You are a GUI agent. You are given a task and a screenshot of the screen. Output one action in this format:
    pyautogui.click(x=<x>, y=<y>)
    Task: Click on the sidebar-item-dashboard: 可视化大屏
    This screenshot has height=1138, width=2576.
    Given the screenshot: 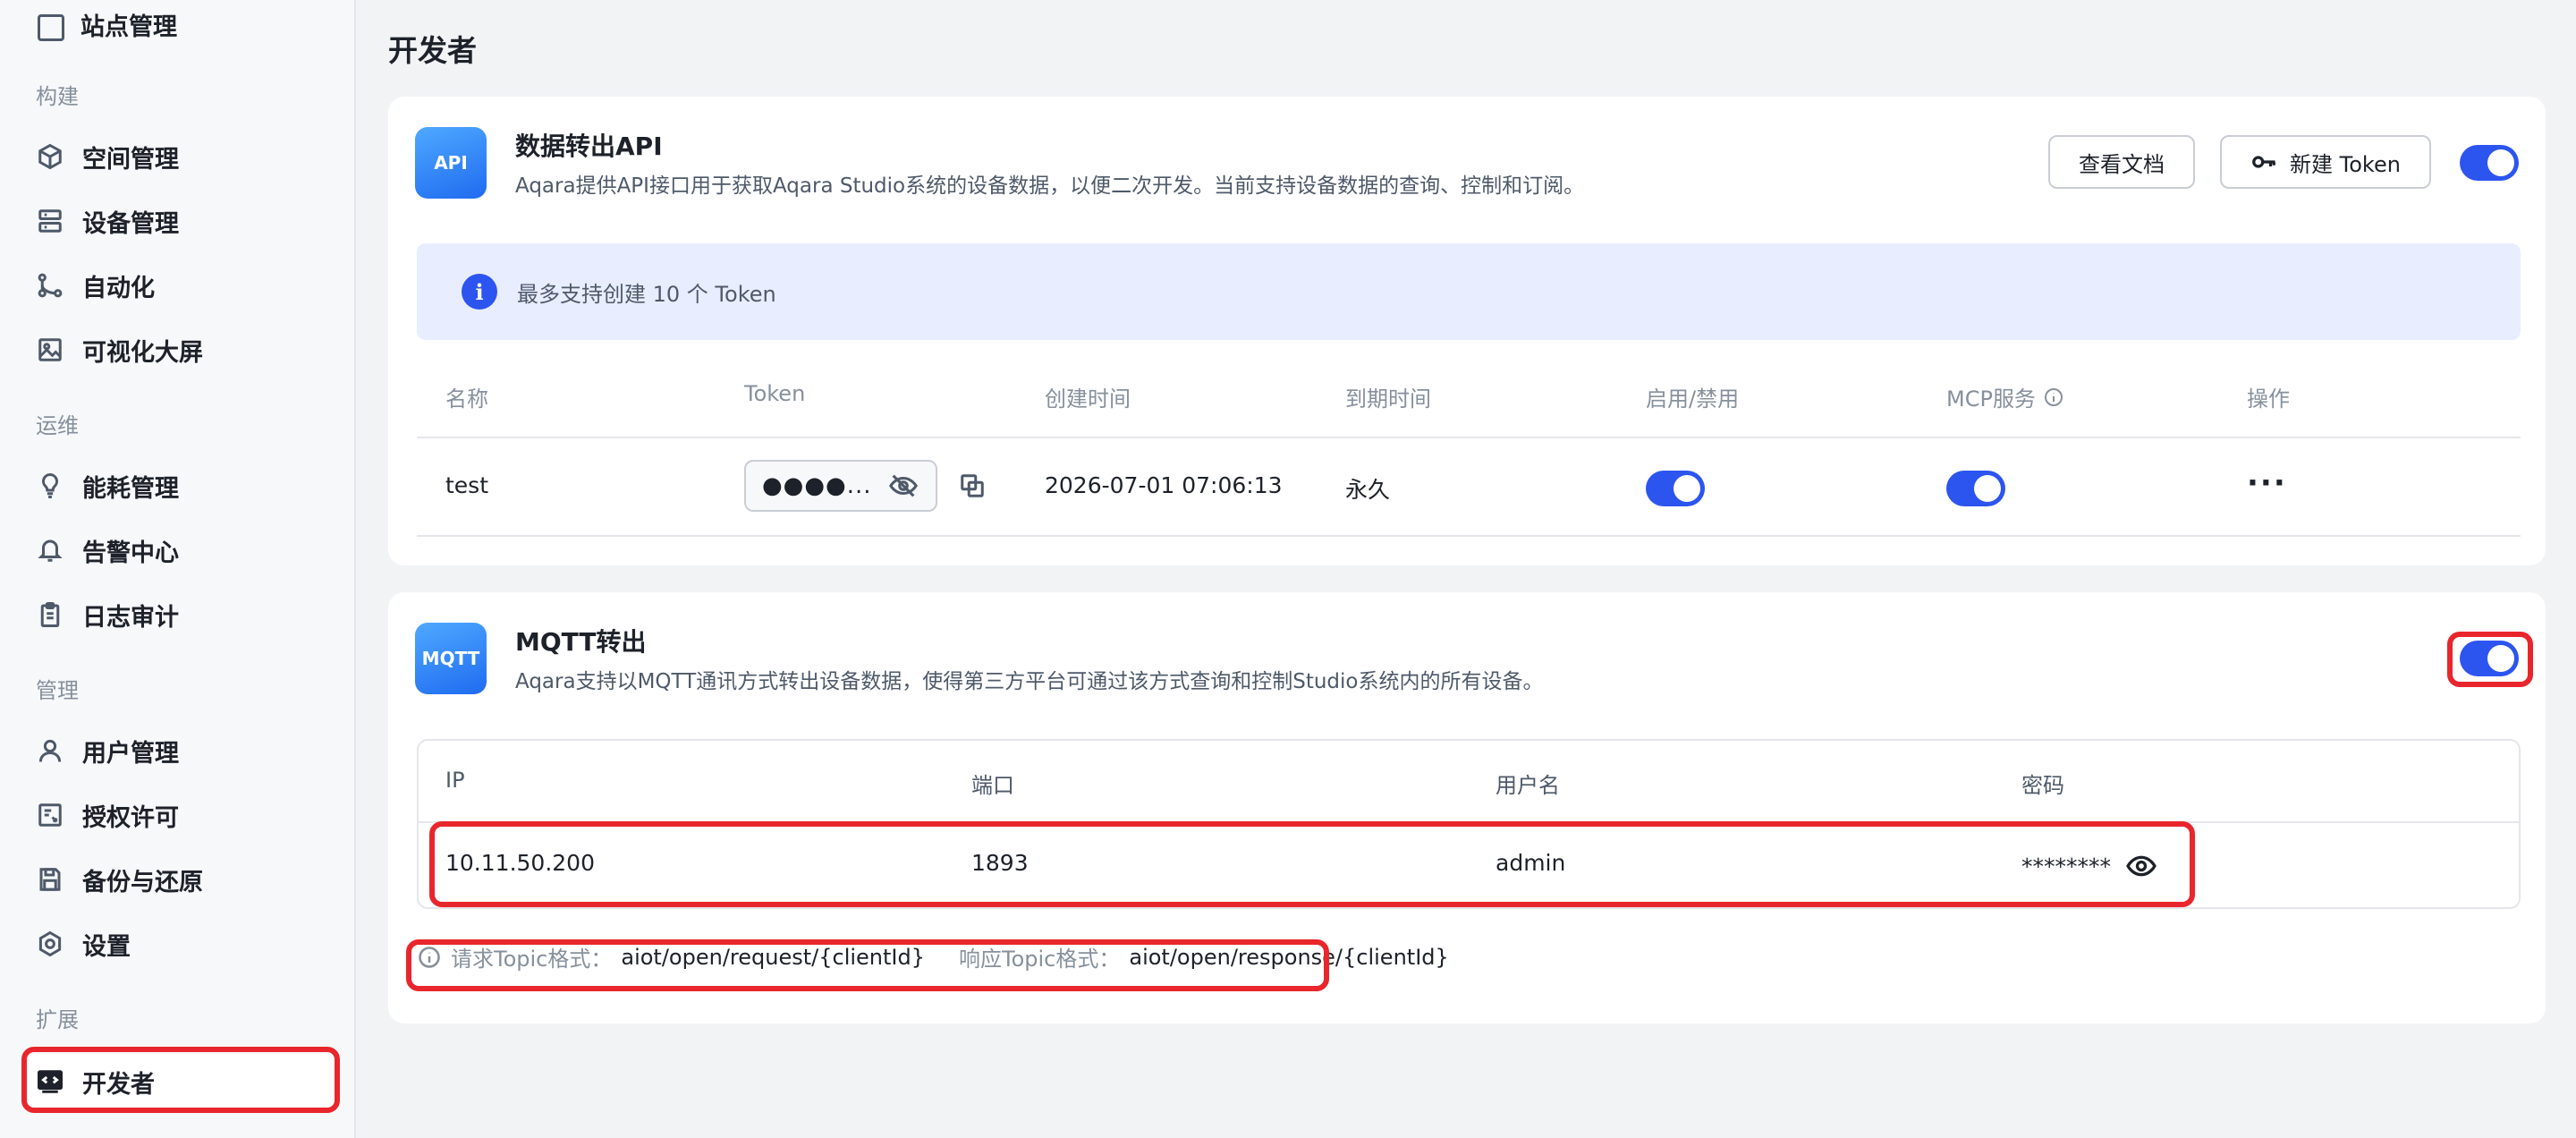 What is the action you would take?
    pyautogui.click(x=179, y=350)
    